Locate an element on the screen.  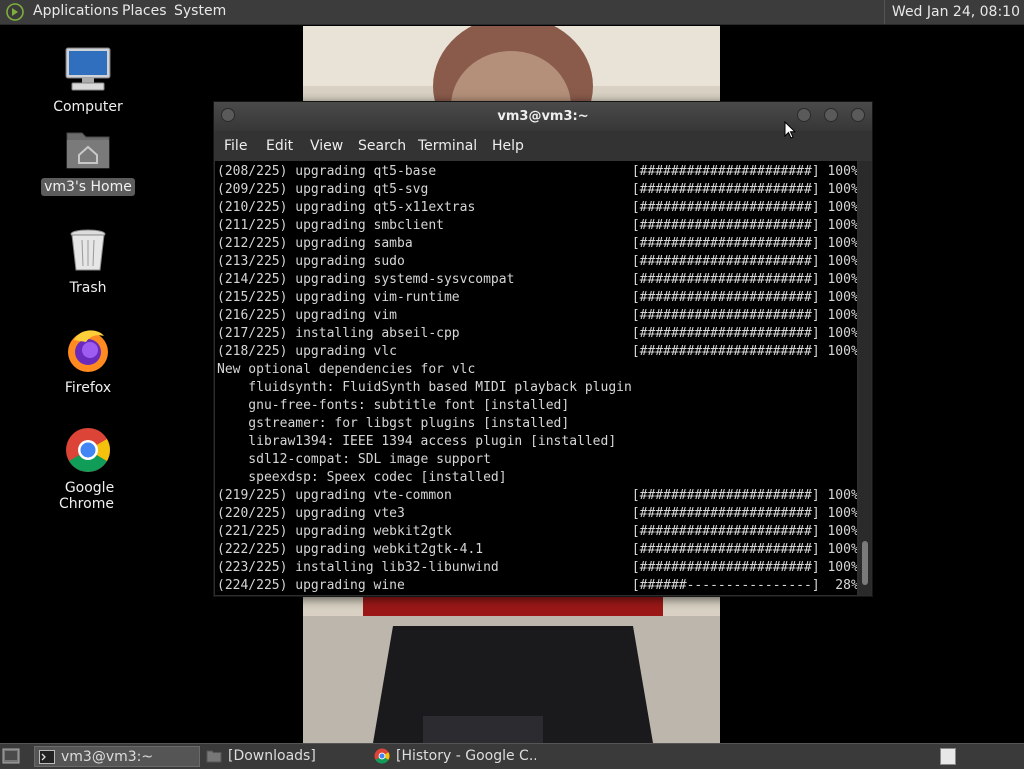
maximize-button is located at coordinates (831, 115).